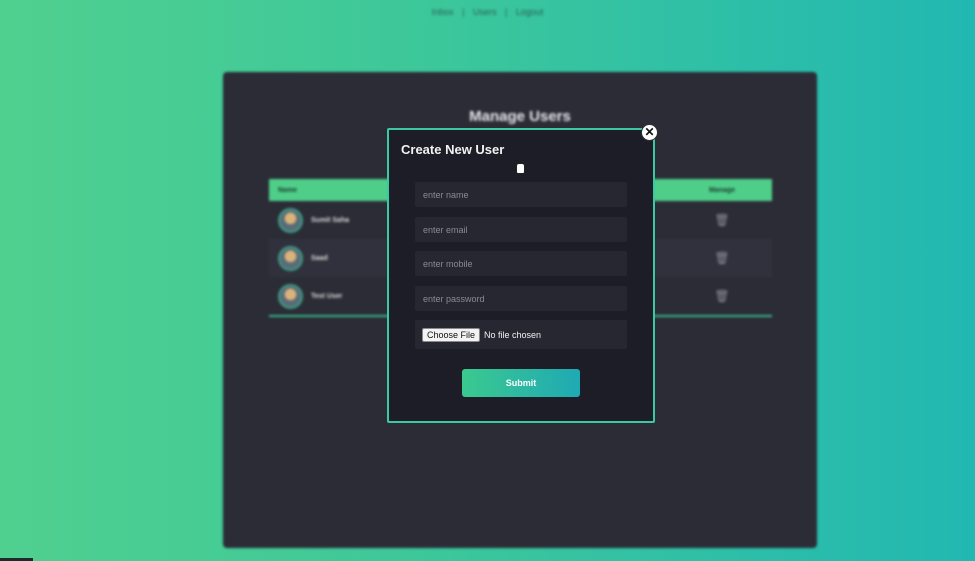 Image resolution: width=975 pixels, height=561 pixels. I want to click on name-input, so click(521, 194).